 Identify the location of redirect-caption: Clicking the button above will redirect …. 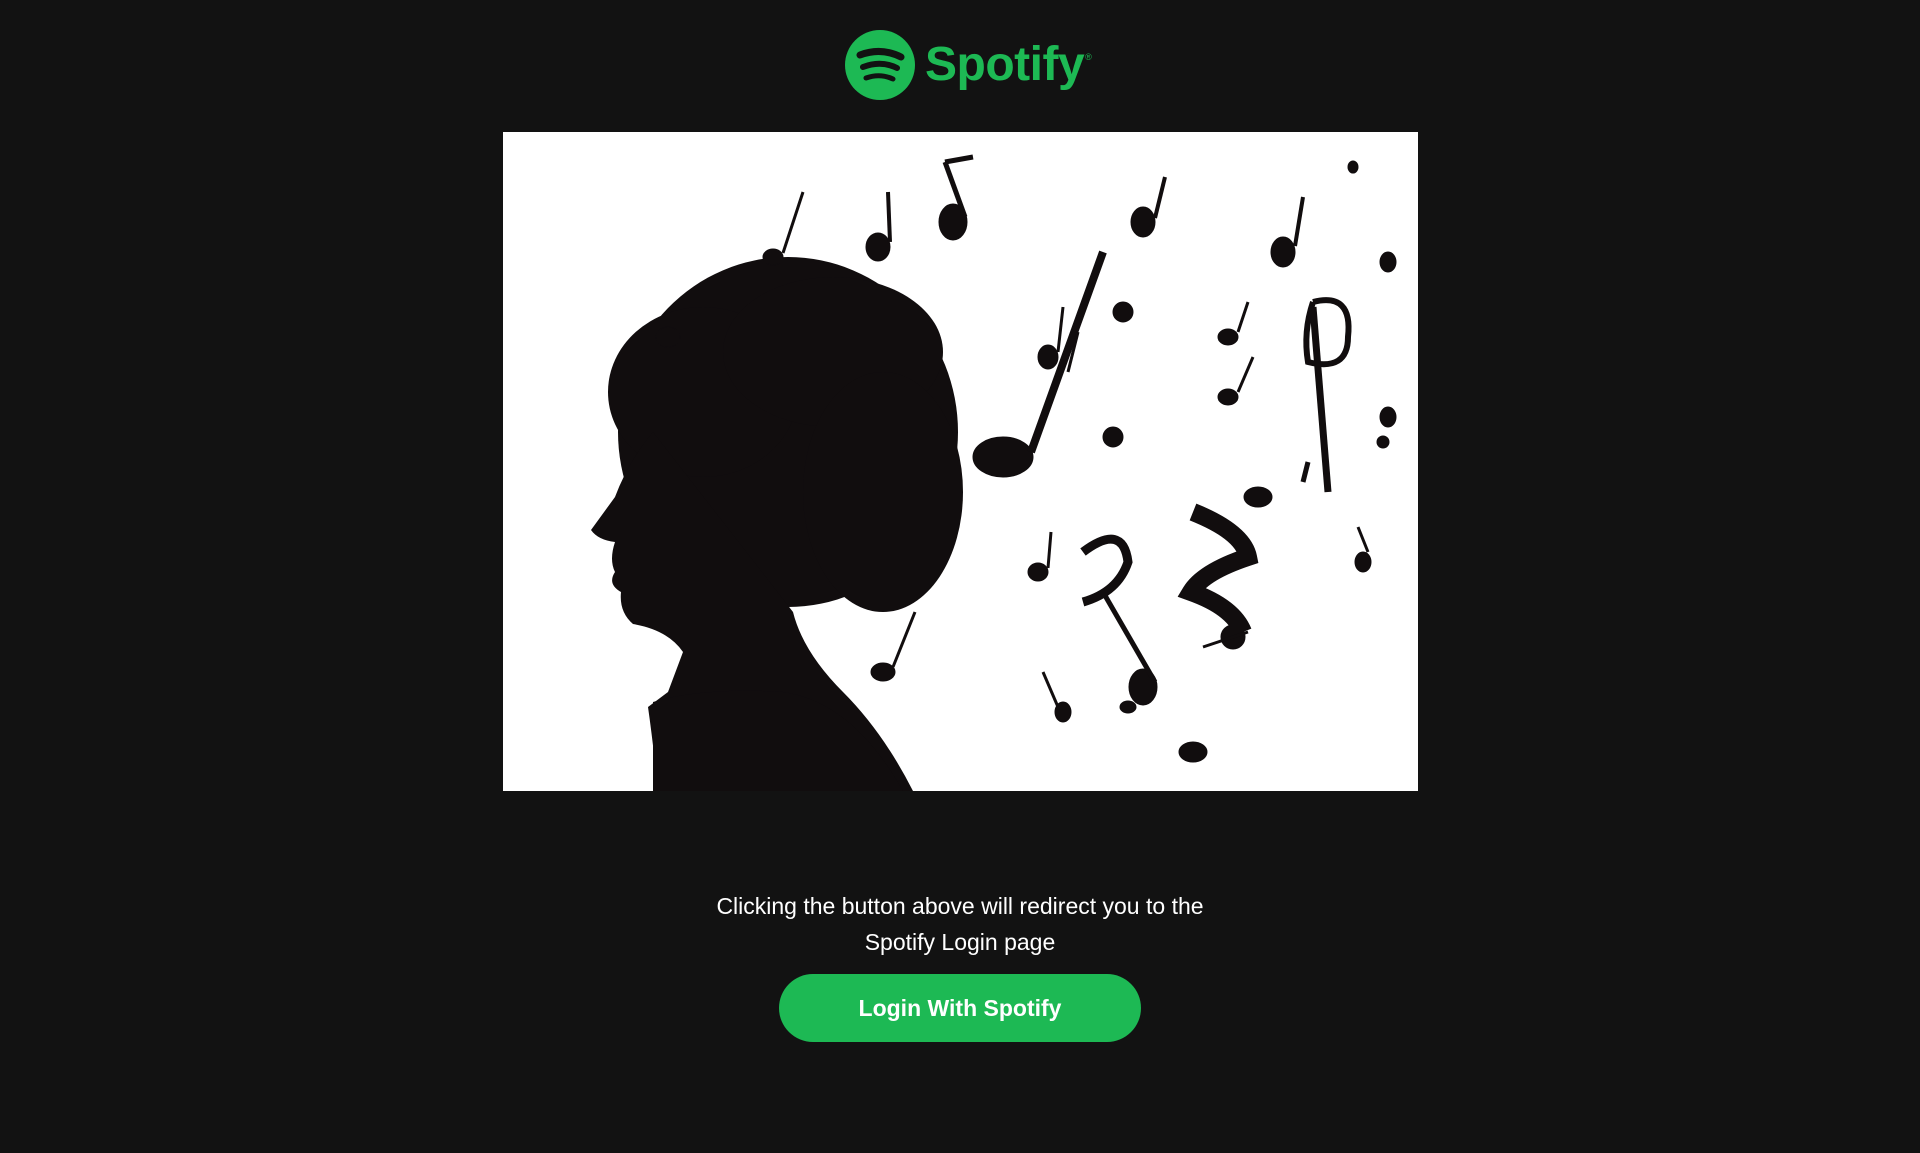
(960, 924).